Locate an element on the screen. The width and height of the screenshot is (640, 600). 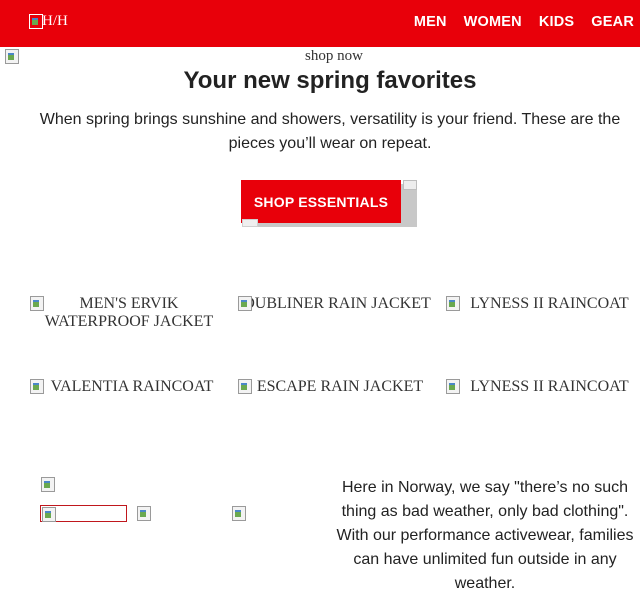
hero-image-alt: shop now is located at coordinates (334, 56).